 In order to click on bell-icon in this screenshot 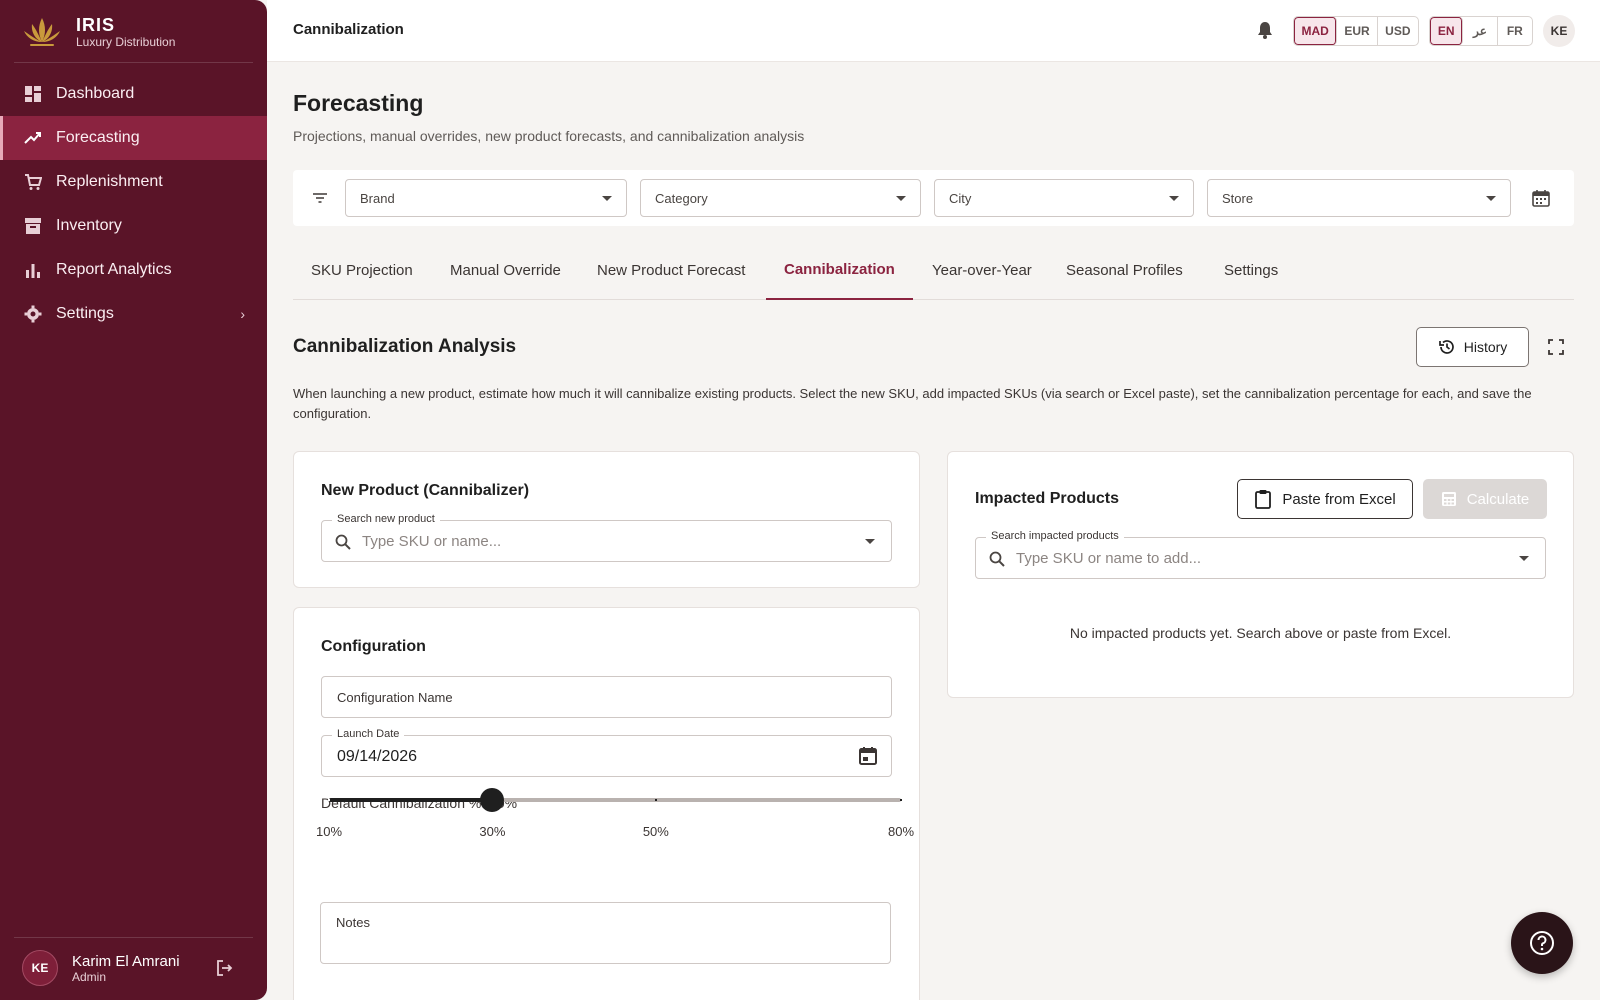, I will do `click(1265, 30)`.